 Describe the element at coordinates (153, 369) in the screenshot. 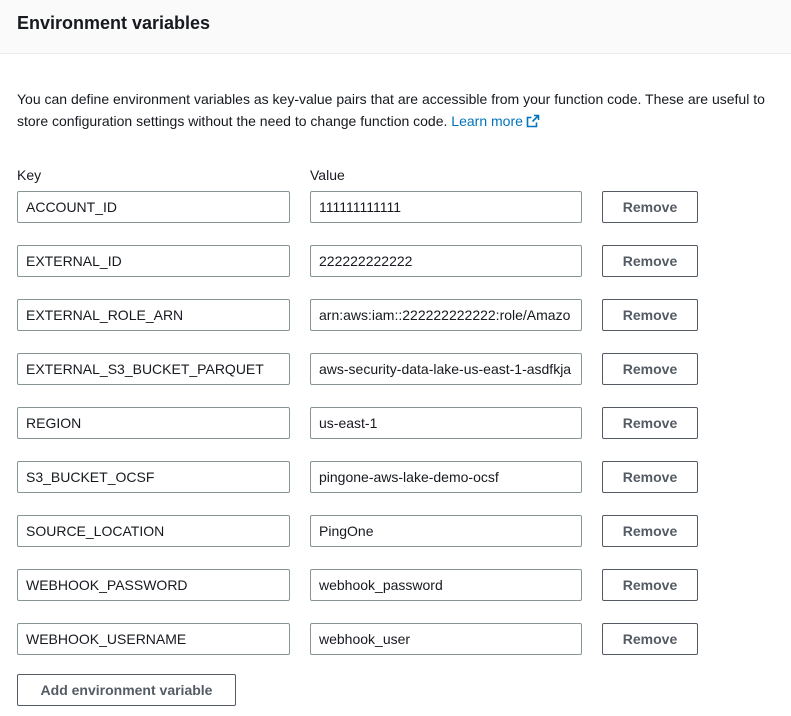

I see `key-input: EXTERNAL_S3_BUCKET_PARQUET` at that location.